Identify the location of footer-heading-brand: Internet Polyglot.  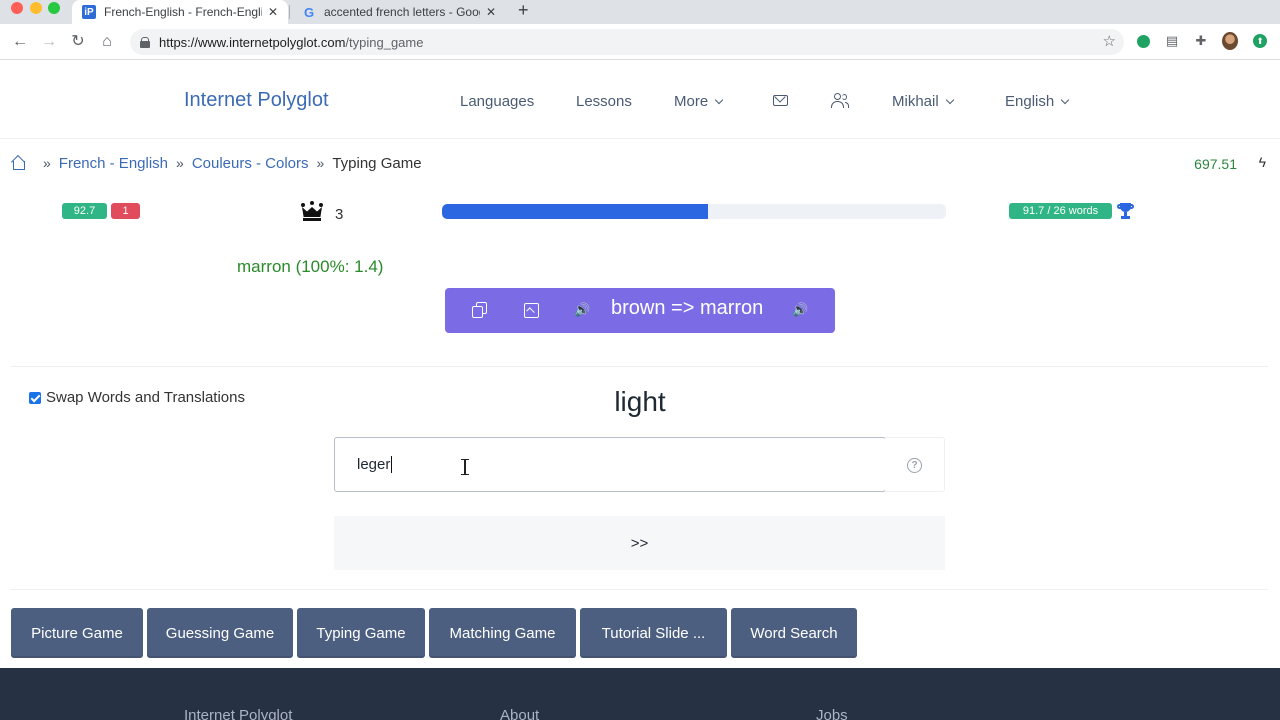
(238, 713).